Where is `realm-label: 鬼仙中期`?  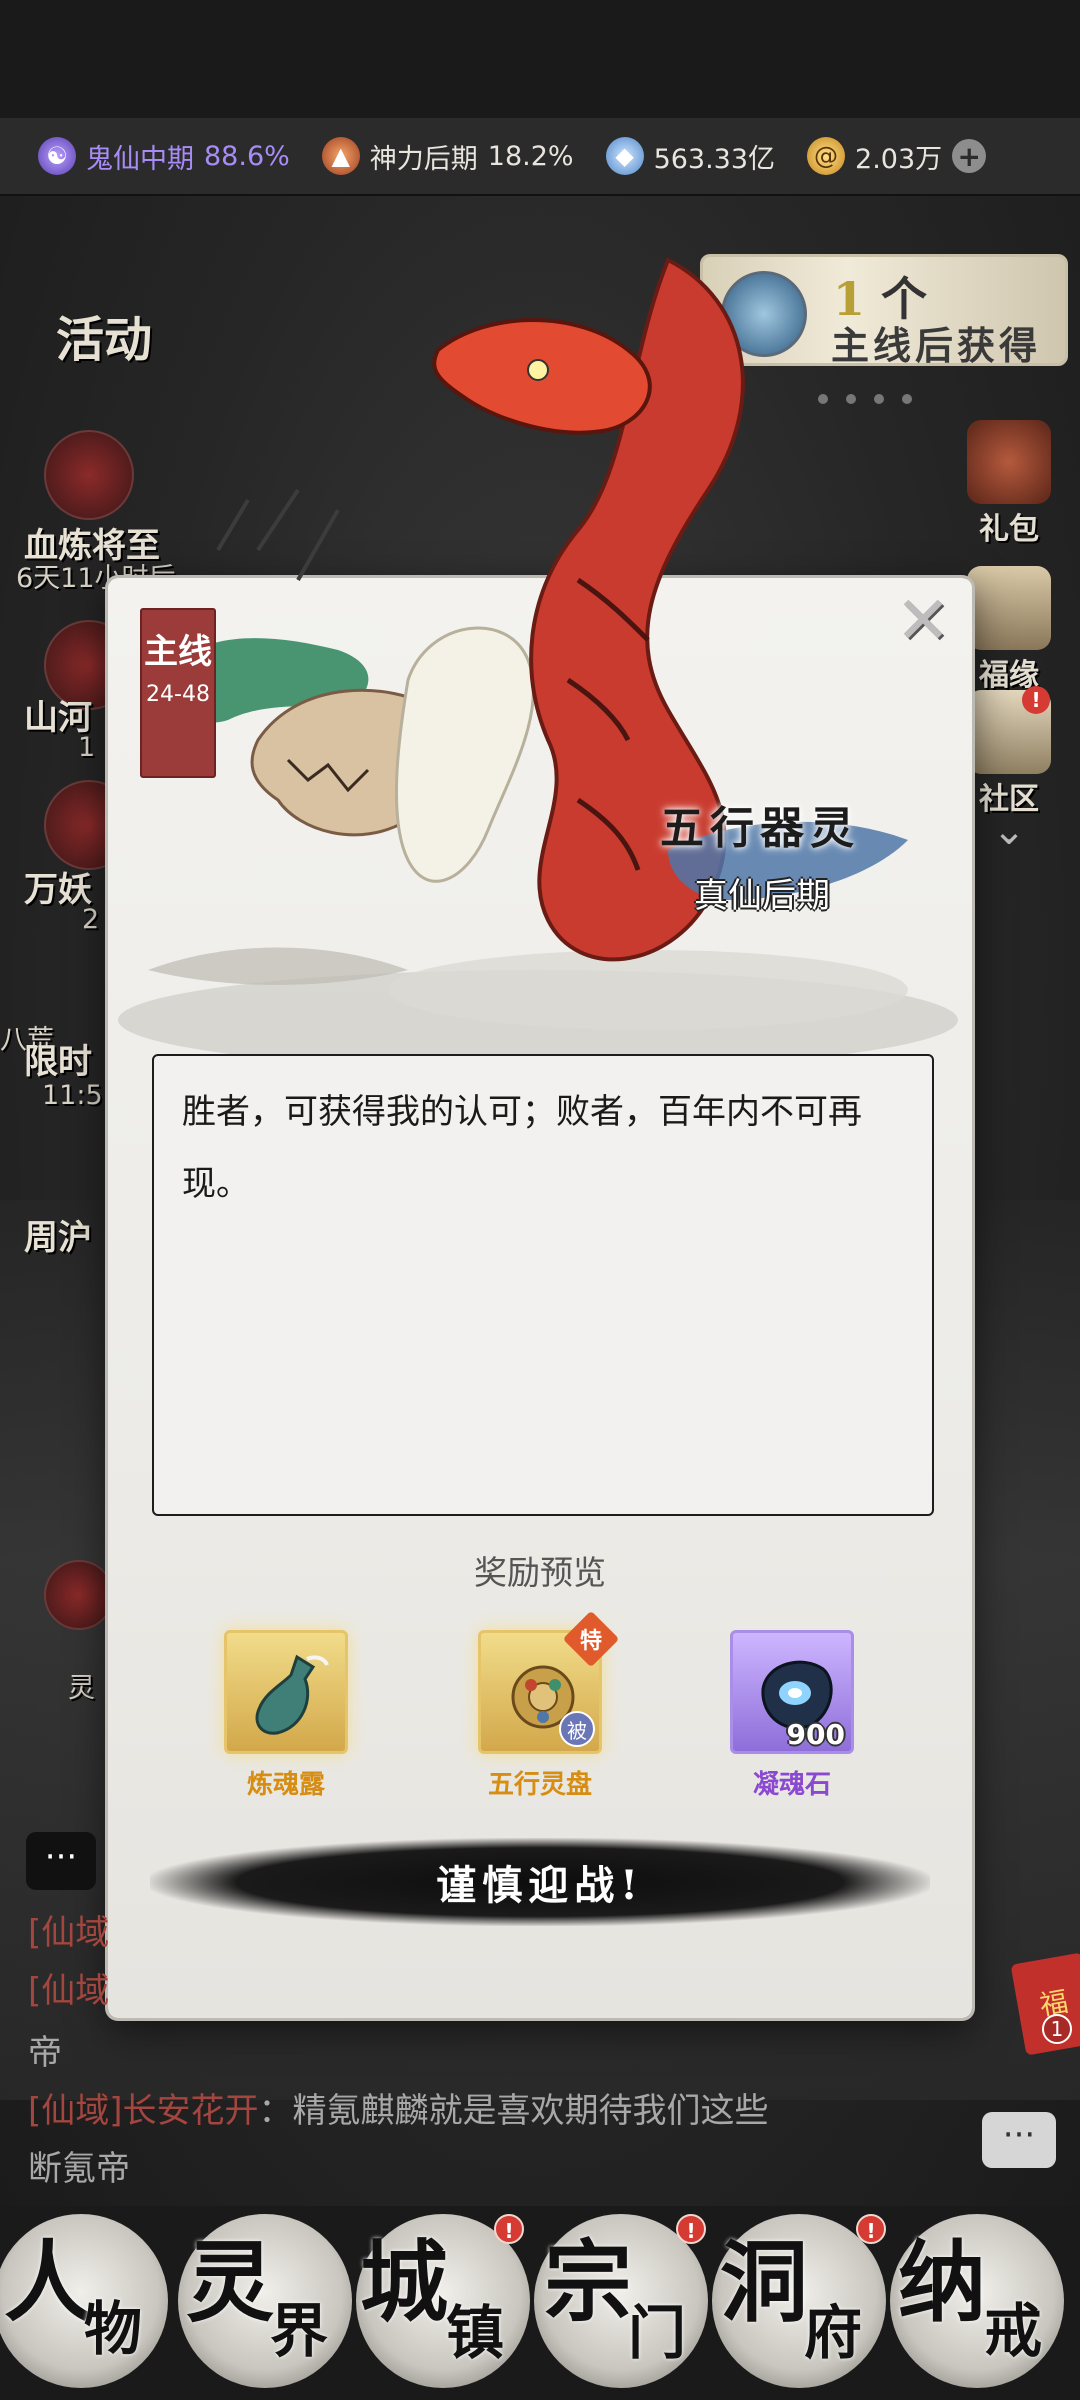 realm-label: 鬼仙中期 is located at coordinates (140, 159).